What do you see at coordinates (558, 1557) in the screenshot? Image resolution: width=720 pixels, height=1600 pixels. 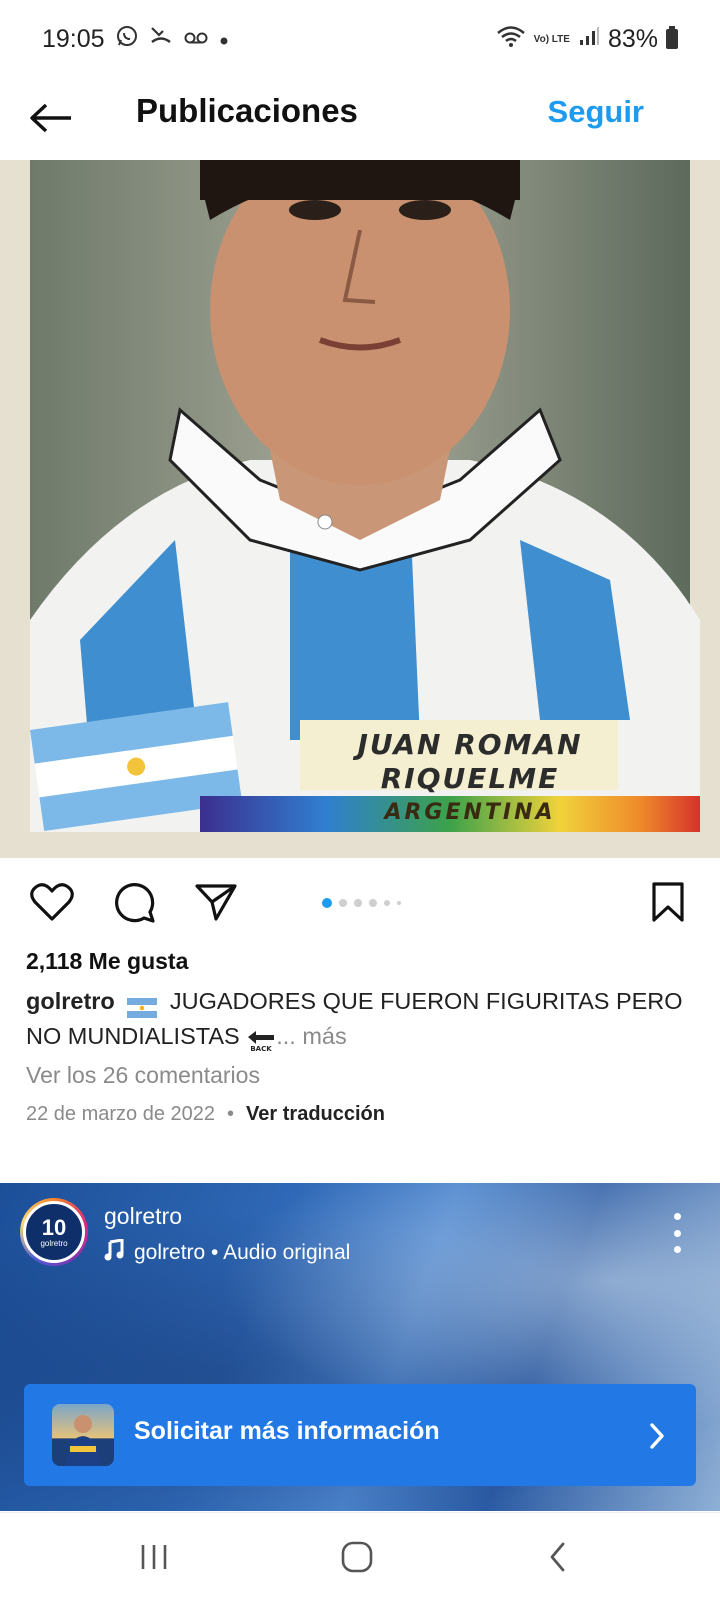 I see `back-nav-icon` at bounding box center [558, 1557].